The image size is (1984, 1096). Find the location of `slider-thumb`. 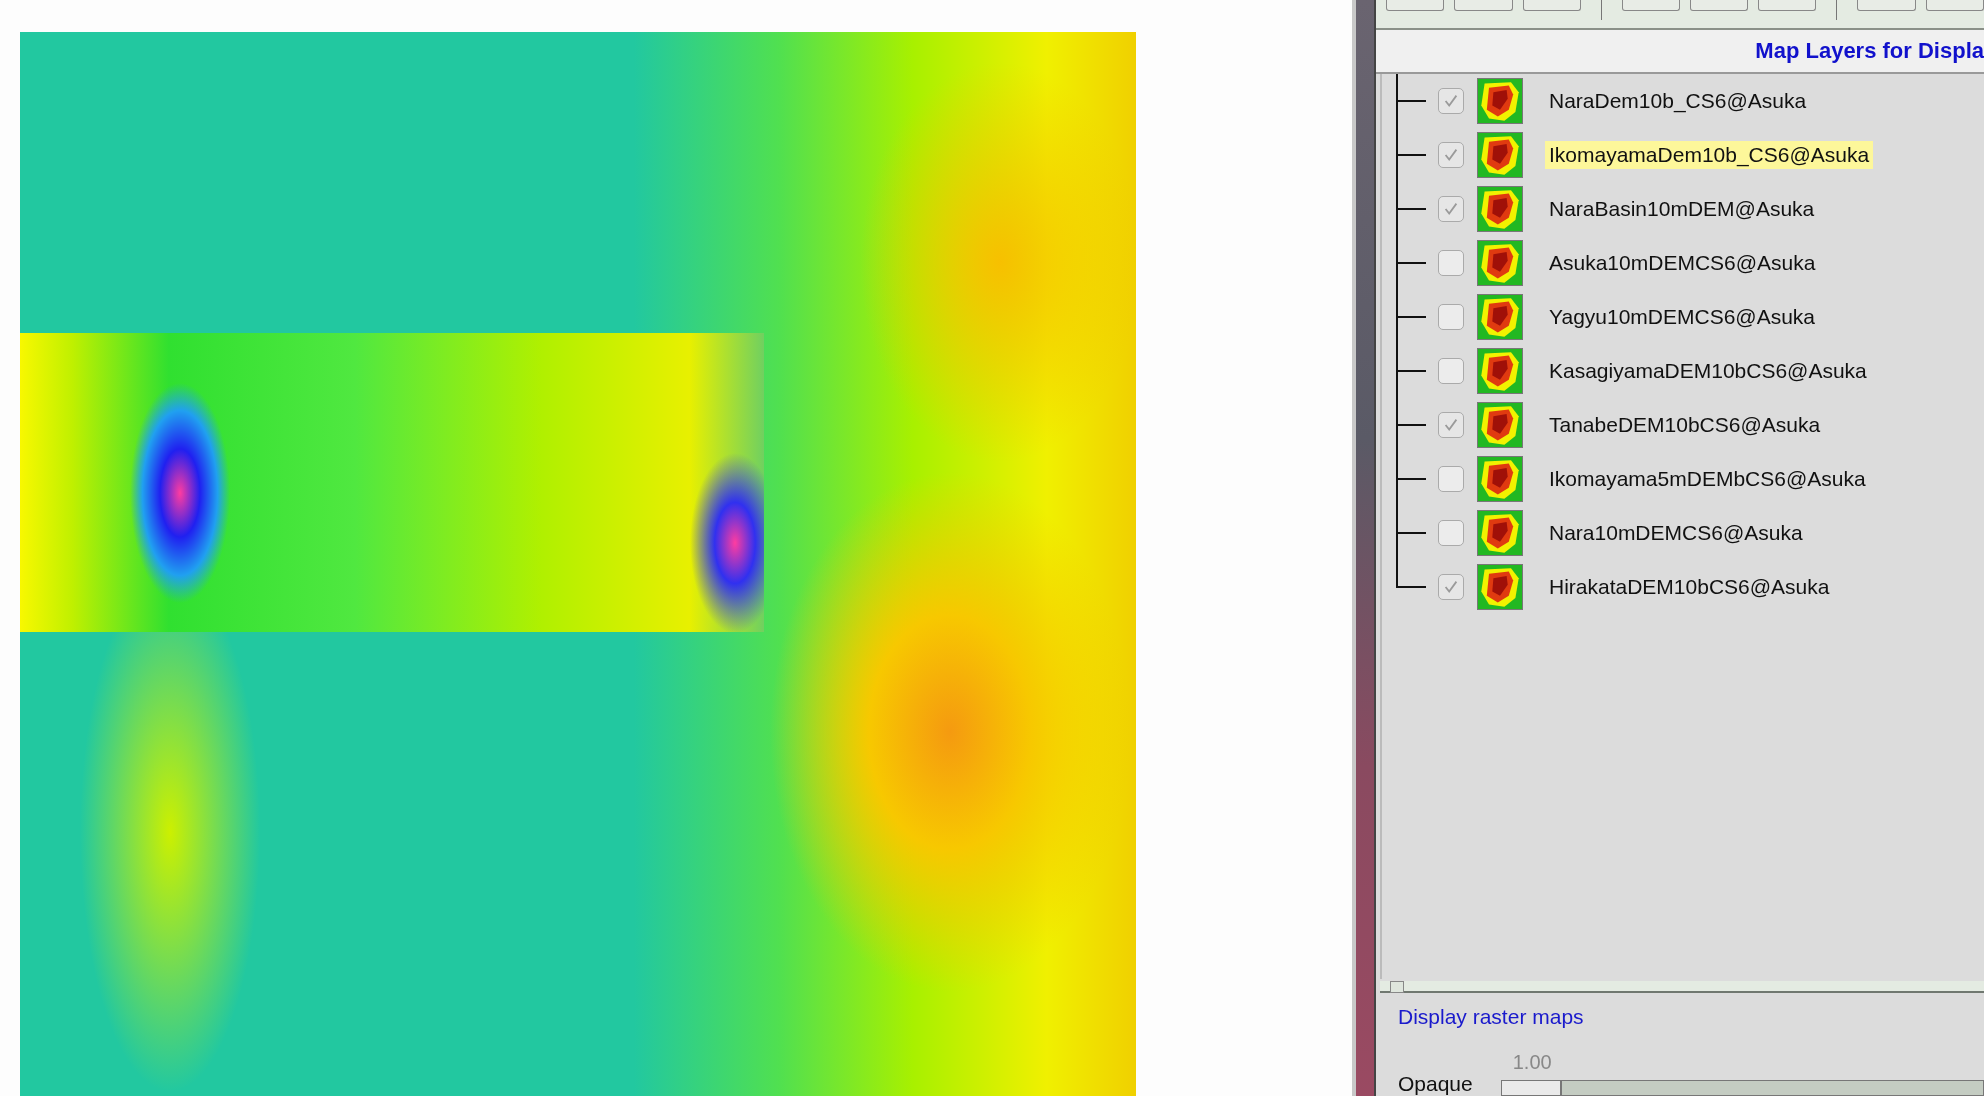

slider-thumb is located at coordinates (1531, 1088).